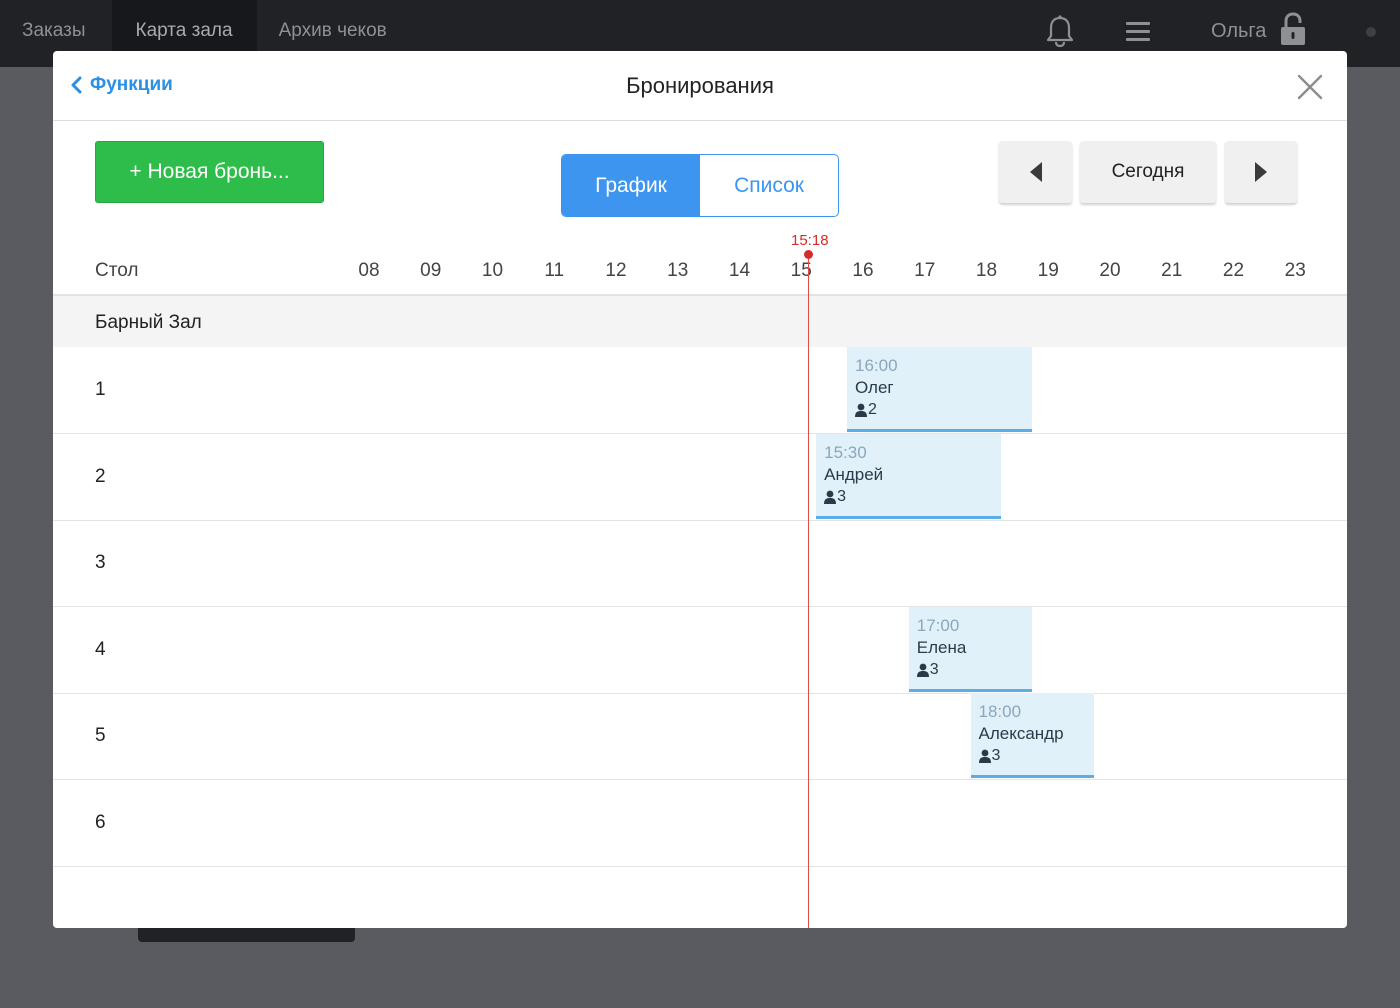 This screenshot has width=1400, height=1008. I want to click on booking-card: 15:30 Андрей 3, so click(909, 476).